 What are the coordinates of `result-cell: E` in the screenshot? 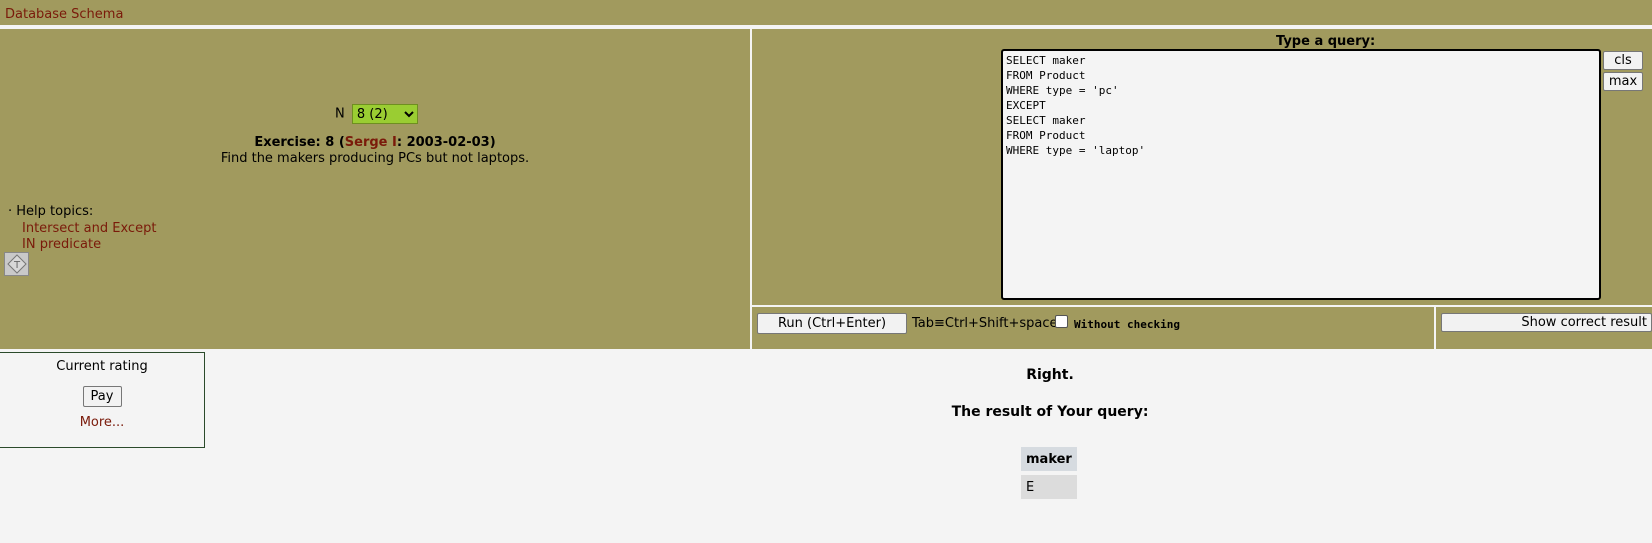 It's located at (1049, 487).